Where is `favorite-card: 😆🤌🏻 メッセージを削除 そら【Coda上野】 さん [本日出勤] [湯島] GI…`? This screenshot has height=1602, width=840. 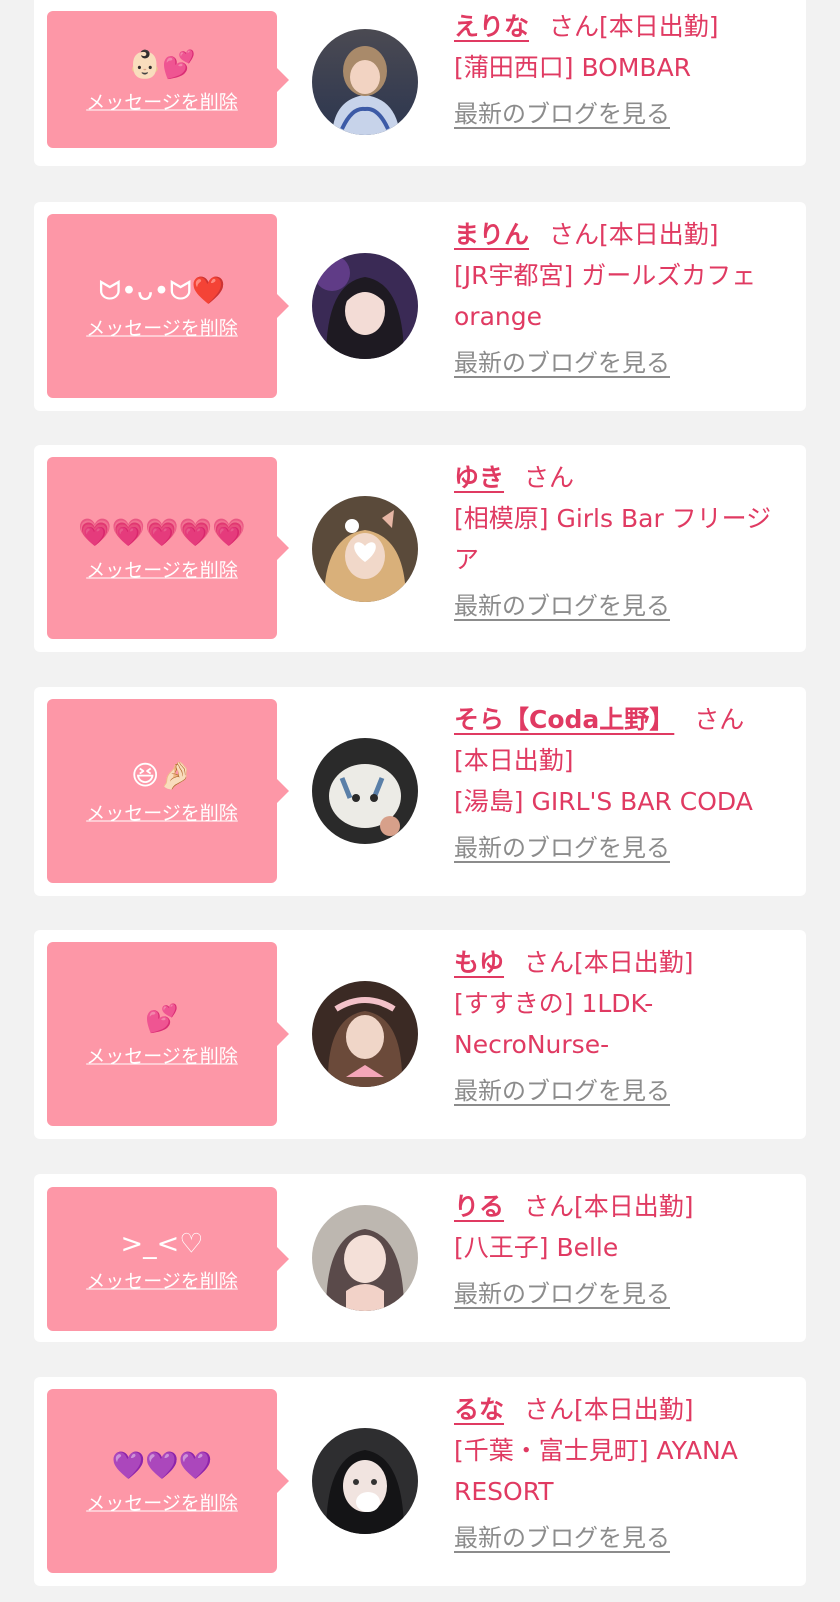
favorite-card: 😆🤌🏻 メッセージを削除 そら【Coda上野】 さん [本日出勤] [湯島] GI… is located at coordinates (420, 791).